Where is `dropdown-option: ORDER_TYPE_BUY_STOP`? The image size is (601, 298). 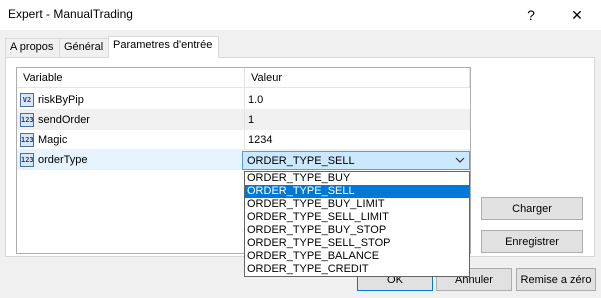
dropdown-option: ORDER_TYPE_BUY_STOP is located at coordinates (357, 230).